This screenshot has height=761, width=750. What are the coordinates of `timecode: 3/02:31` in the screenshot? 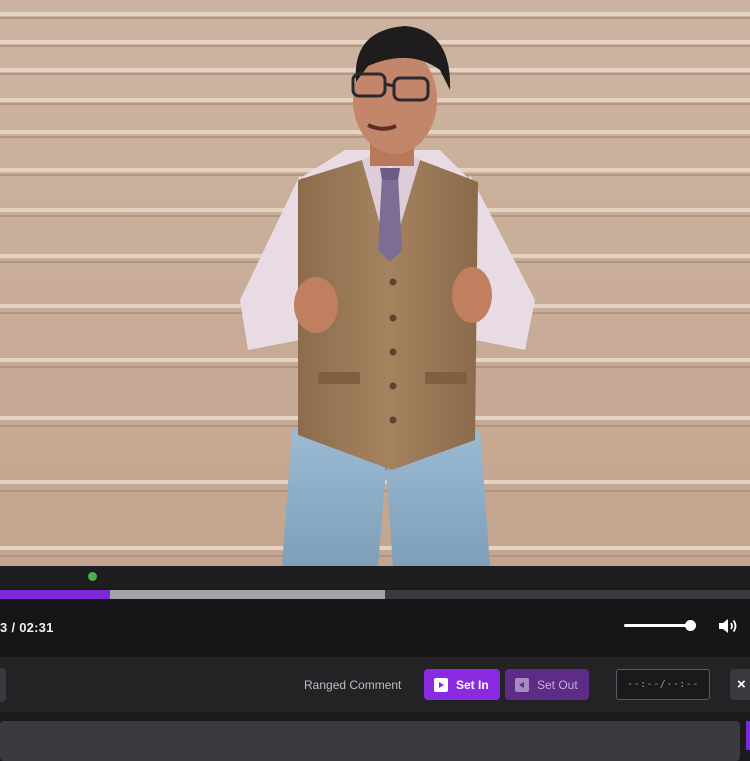 It's located at (27, 627).